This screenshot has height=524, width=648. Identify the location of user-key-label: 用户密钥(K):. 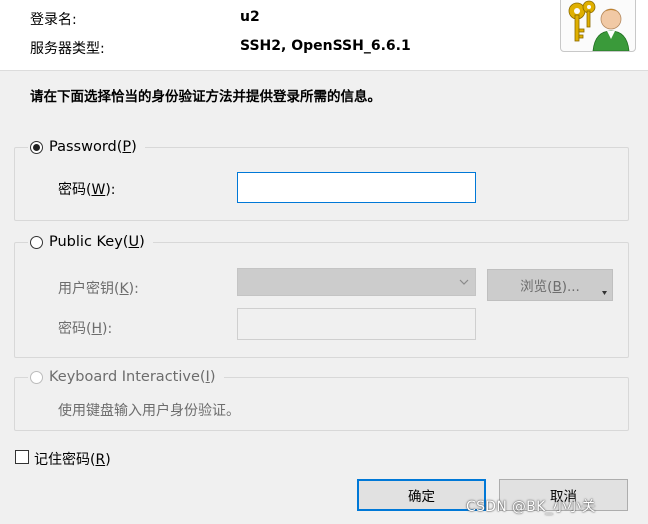
(98, 289).